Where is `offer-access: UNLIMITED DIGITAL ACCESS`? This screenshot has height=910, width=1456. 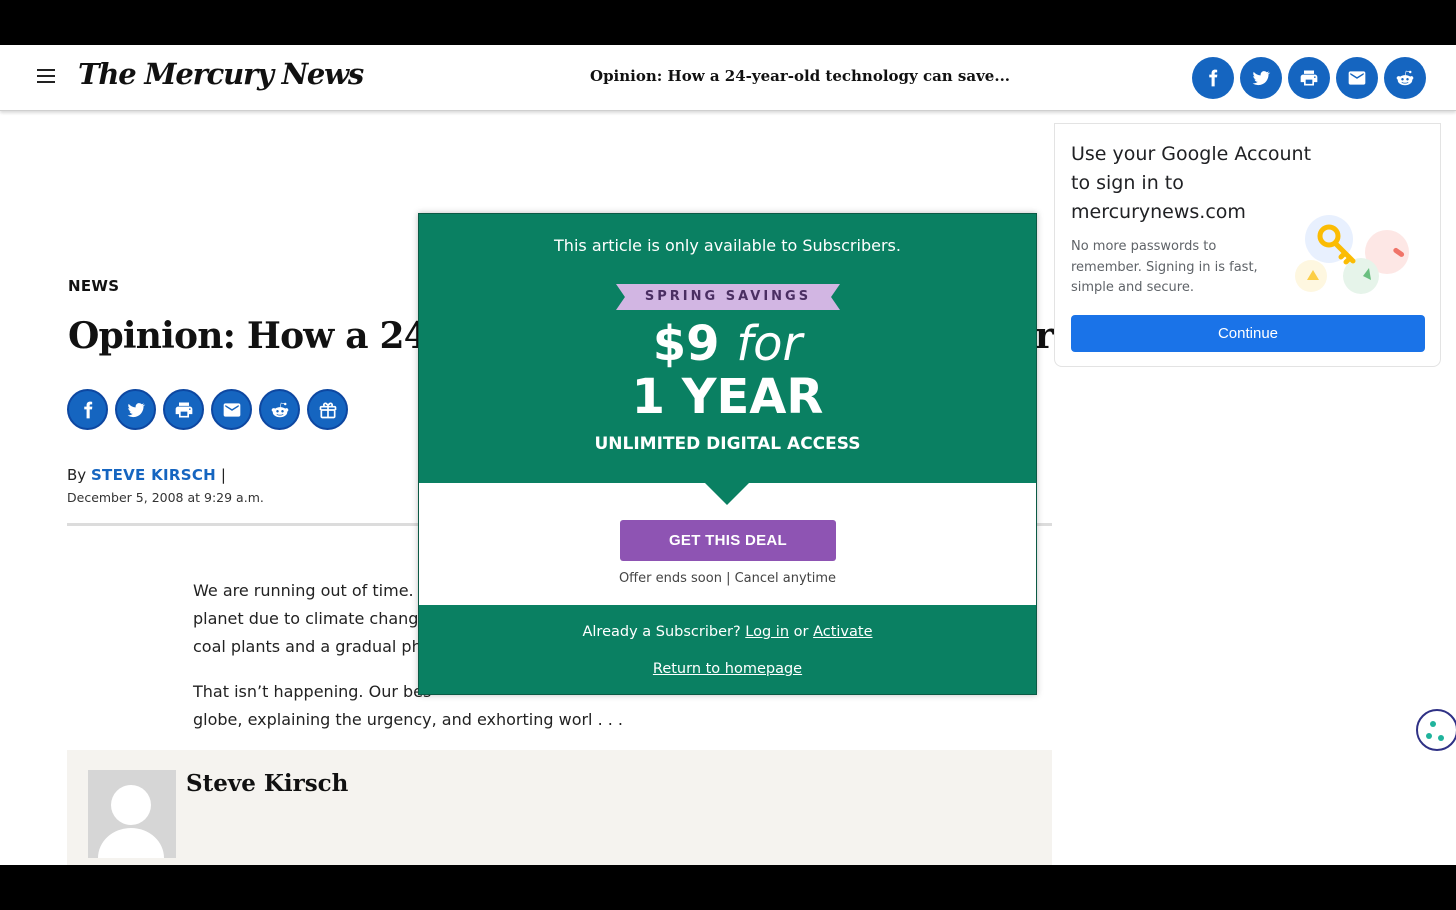 offer-access: UNLIMITED DIGITAL ACCESS is located at coordinates (727, 444).